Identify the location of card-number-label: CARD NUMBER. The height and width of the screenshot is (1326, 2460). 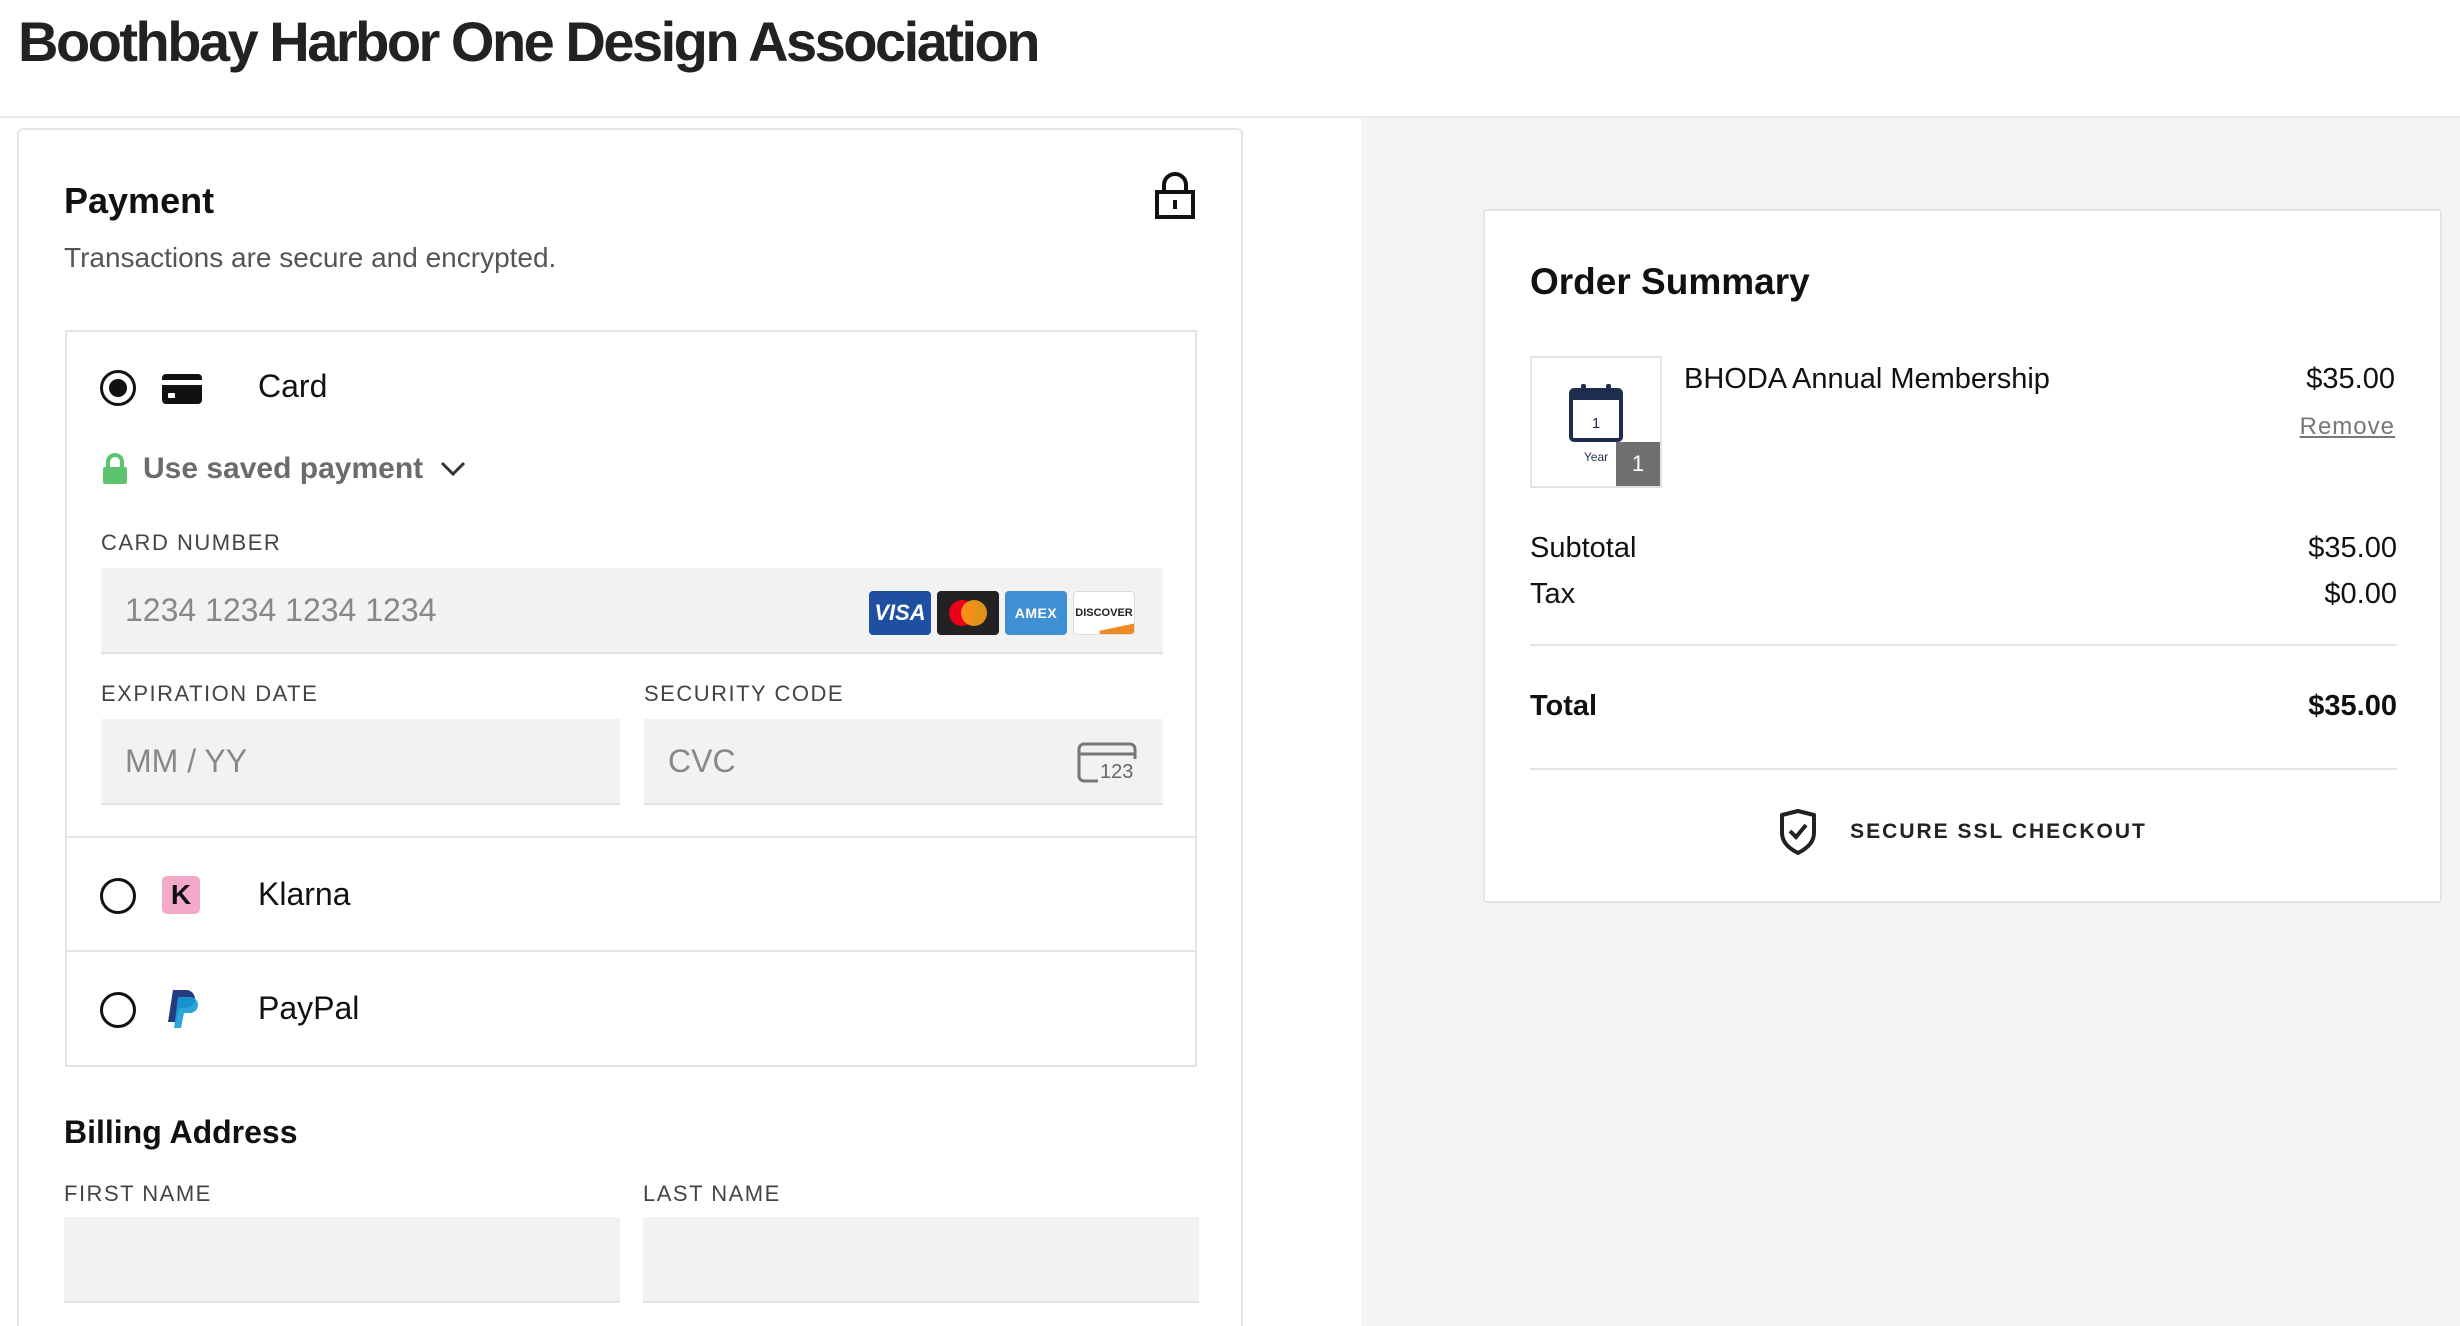
(191, 542).